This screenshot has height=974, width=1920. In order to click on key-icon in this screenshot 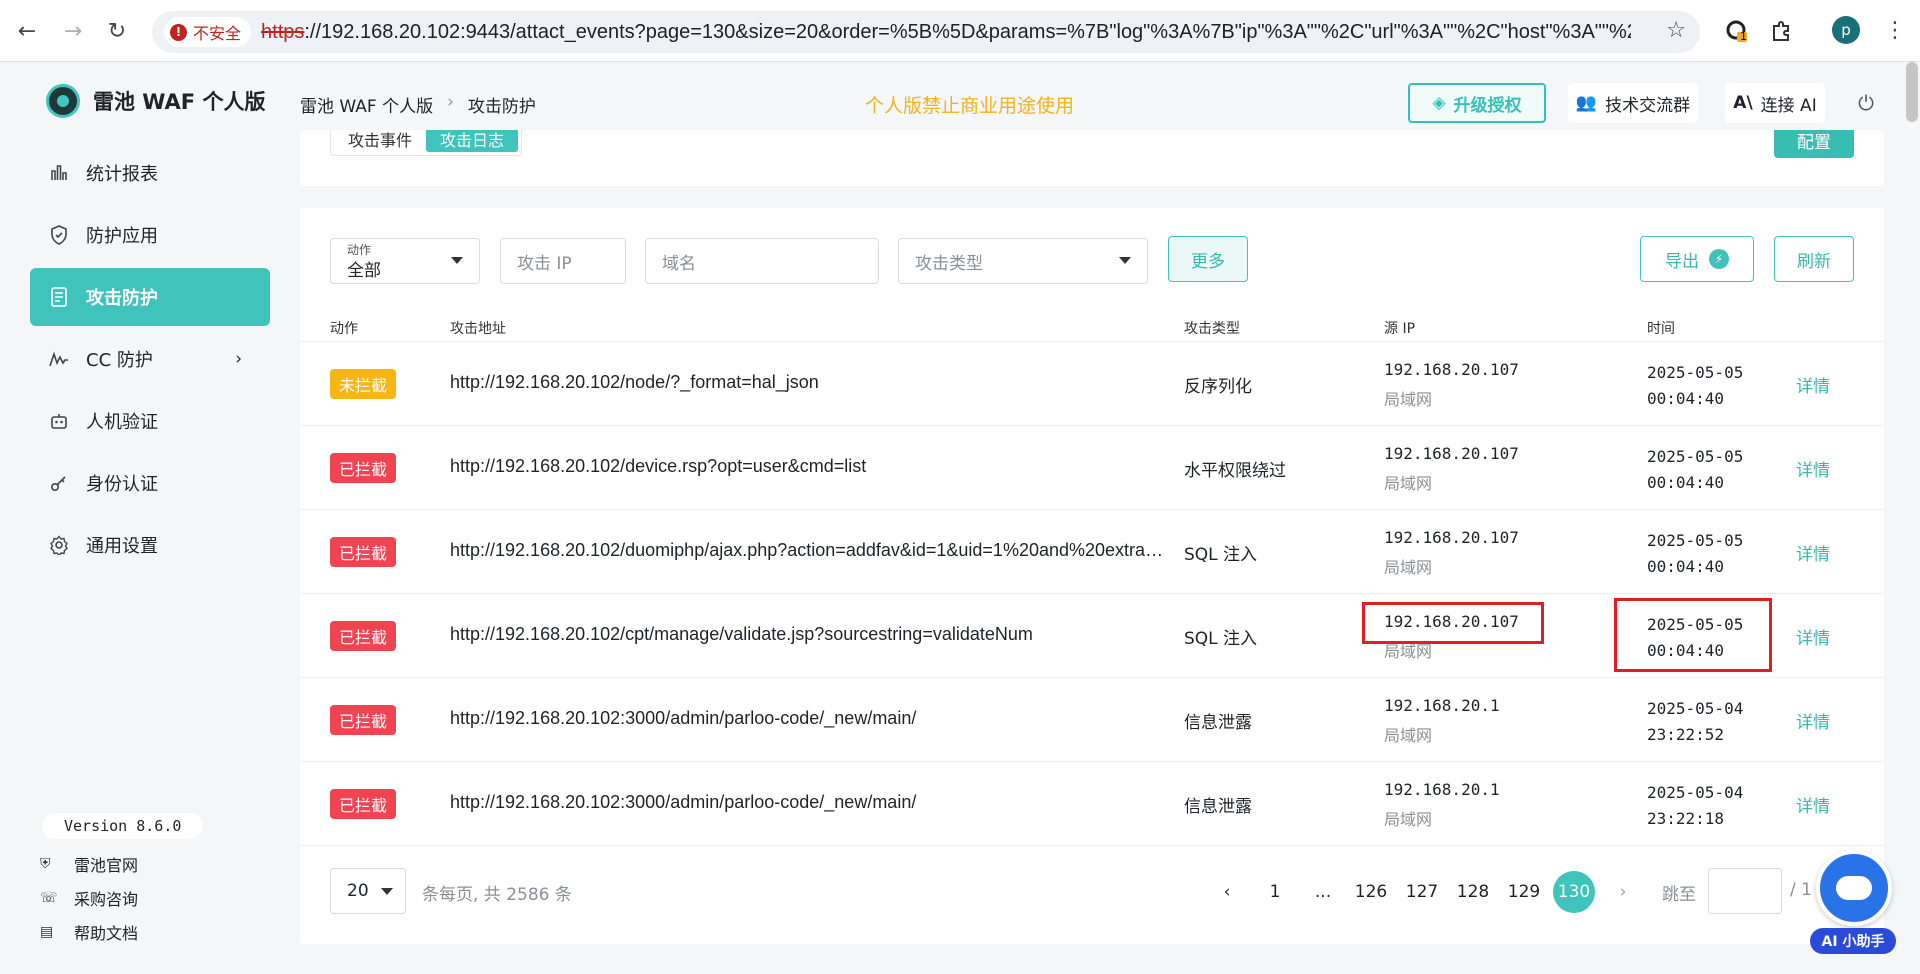, I will do `click(59, 483)`.